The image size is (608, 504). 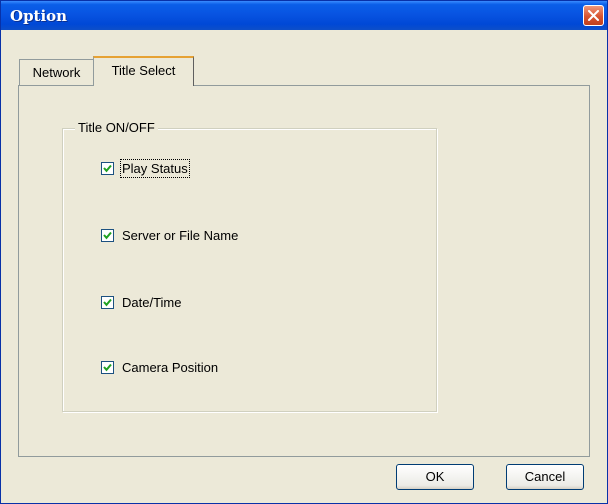 I want to click on close-button, so click(x=593, y=15).